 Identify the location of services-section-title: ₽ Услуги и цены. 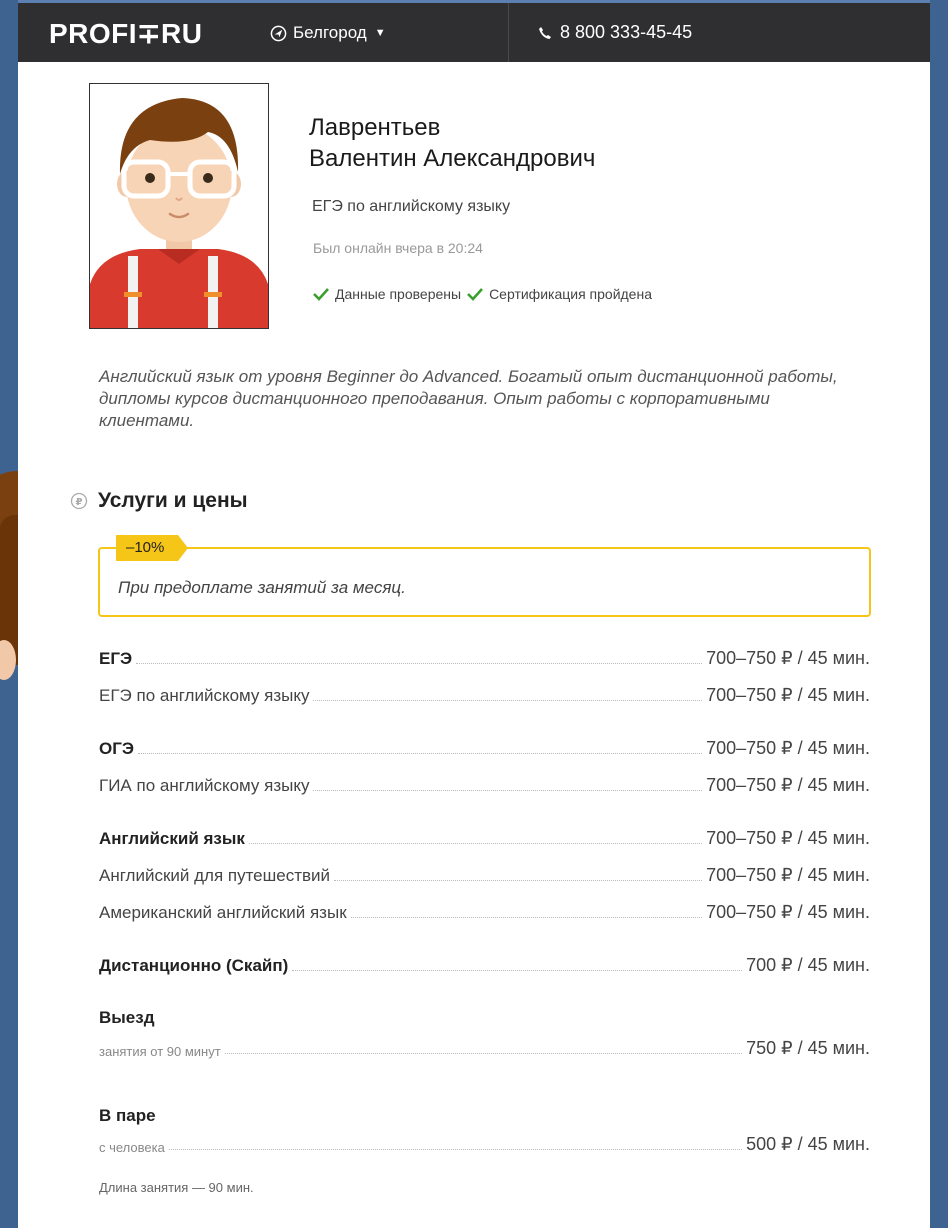
(159, 501).